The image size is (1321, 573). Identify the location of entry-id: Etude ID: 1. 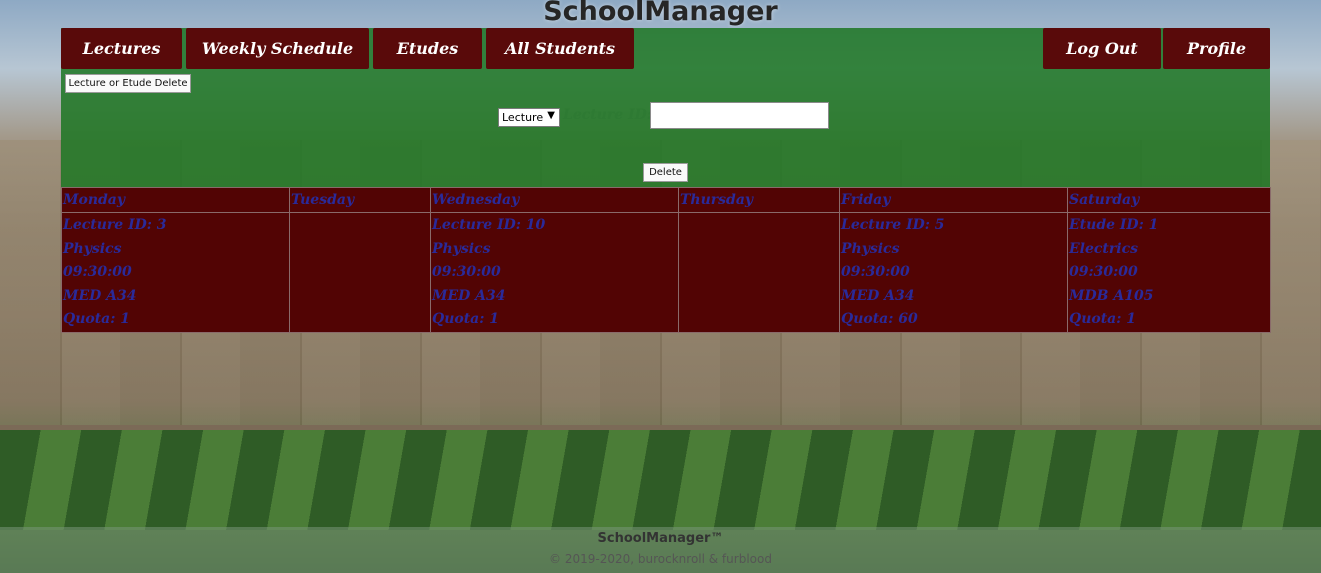
(1114, 225).